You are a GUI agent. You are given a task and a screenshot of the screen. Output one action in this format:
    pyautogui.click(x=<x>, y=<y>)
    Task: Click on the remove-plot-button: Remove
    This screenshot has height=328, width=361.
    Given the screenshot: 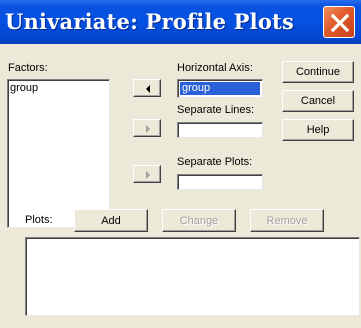 What is the action you would take?
    pyautogui.click(x=287, y=220)
    